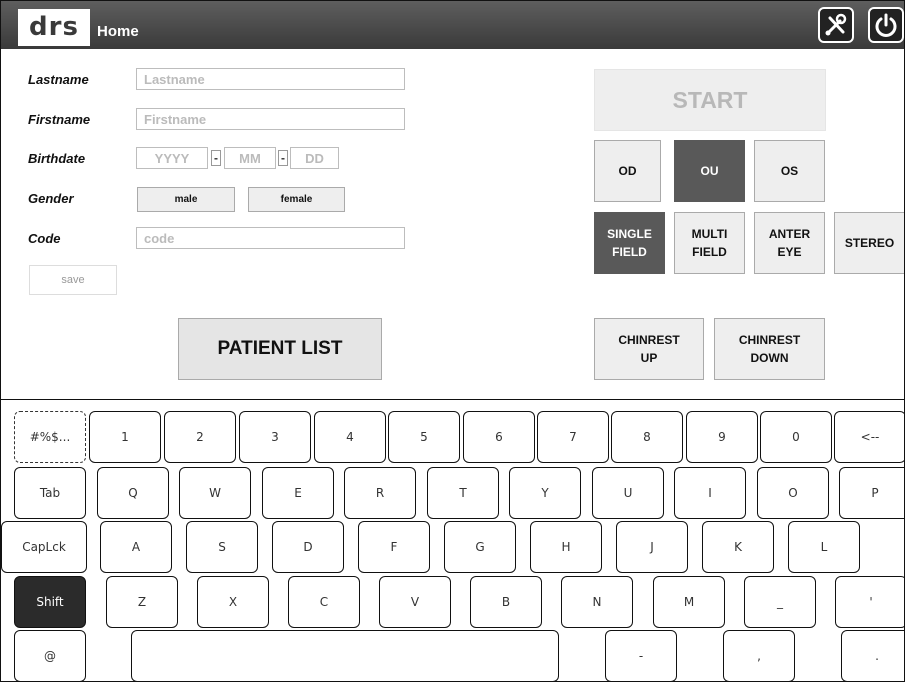 This screenshot has width=907, height=684. Describe the element at coordinates (789, 243) in the screenshot. I see `anter-eye-button: ANTER EYE` at that location.